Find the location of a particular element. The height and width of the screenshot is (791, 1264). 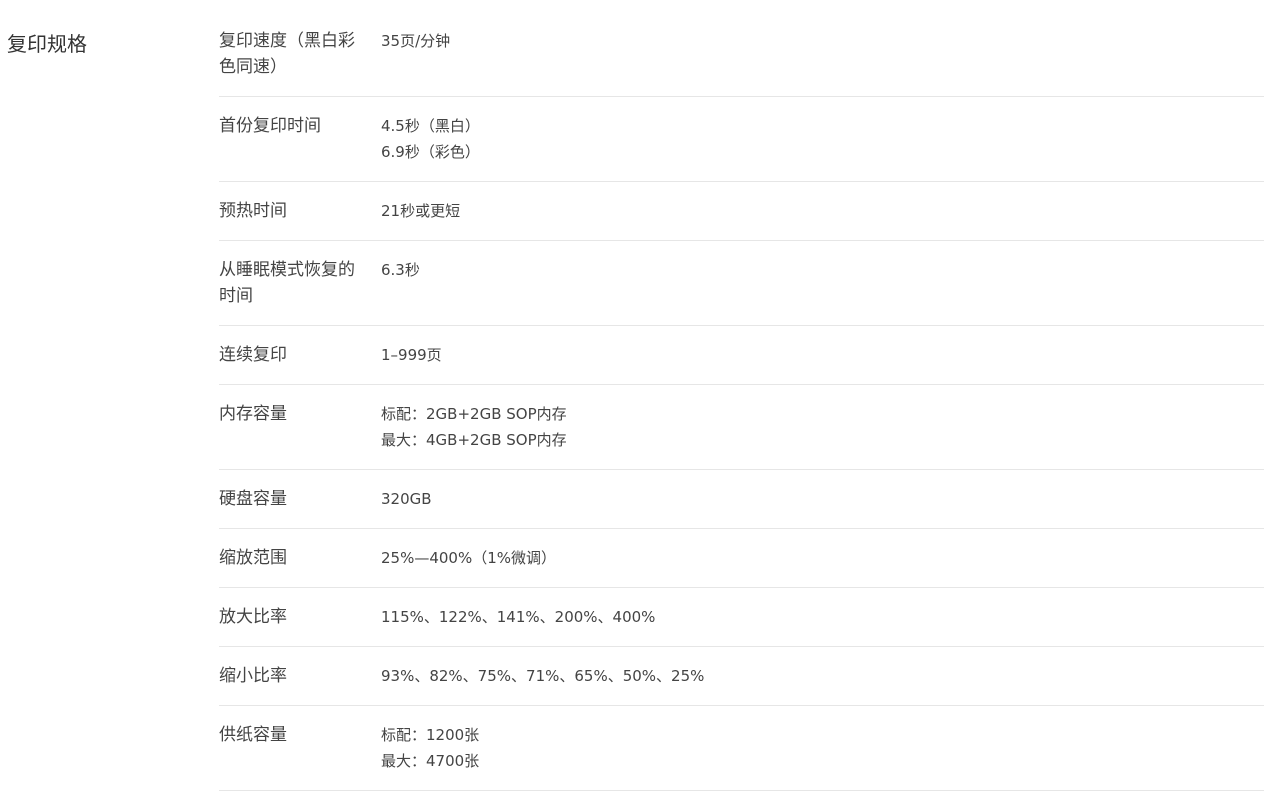

spec-value: 115%、122%、141%、200%、400% is located at coordinates (510, 617).